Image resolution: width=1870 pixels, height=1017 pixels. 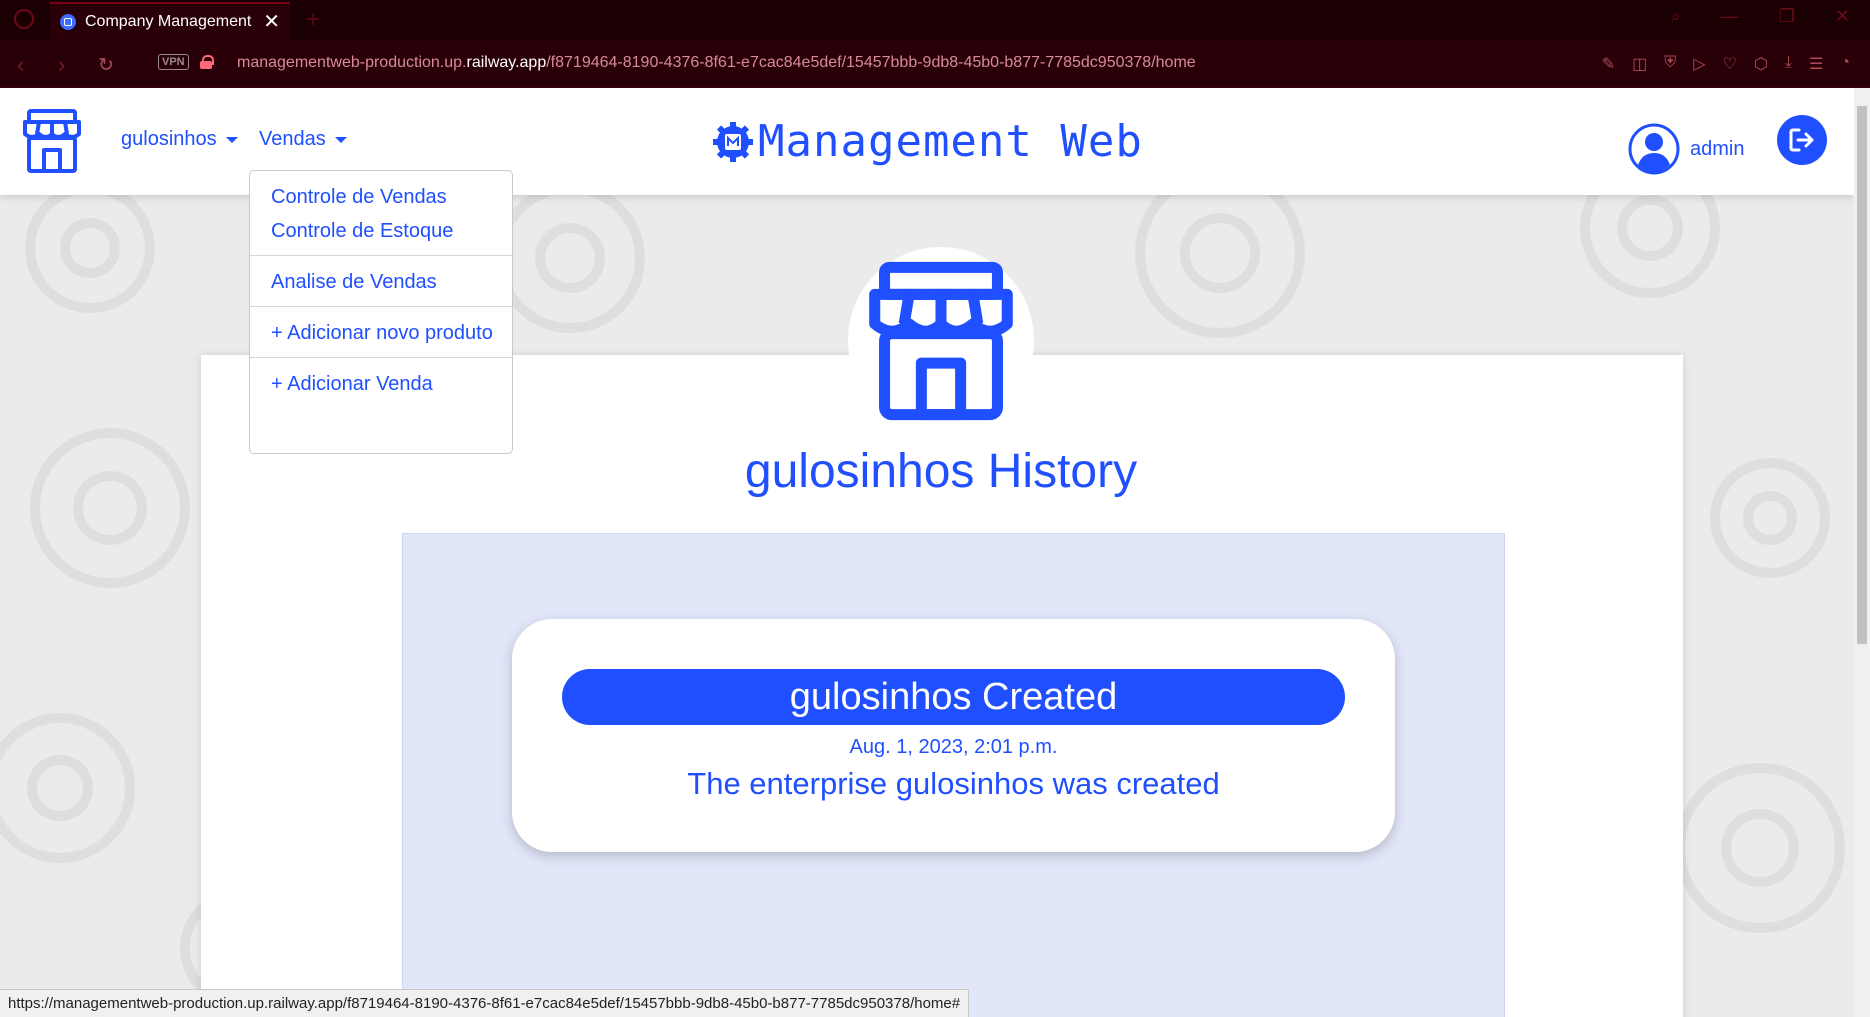 What do you see at coordinates (1787, 16) in the screenshot?
I see `restore-icon: ❐` at bounding box center [1787, 16].